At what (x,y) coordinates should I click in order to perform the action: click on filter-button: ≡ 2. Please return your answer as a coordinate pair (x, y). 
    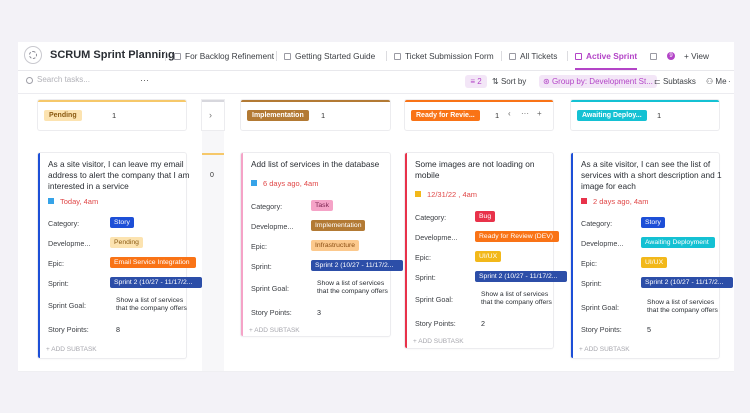
    Looking at the image, I should click on (476, 81).